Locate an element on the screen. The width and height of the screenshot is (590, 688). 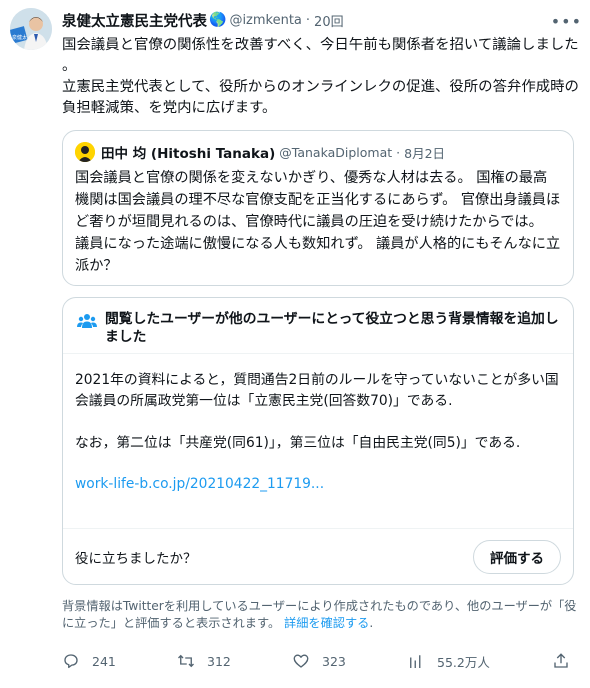
disclaimer-end: . is located at coordinates (371, 623).